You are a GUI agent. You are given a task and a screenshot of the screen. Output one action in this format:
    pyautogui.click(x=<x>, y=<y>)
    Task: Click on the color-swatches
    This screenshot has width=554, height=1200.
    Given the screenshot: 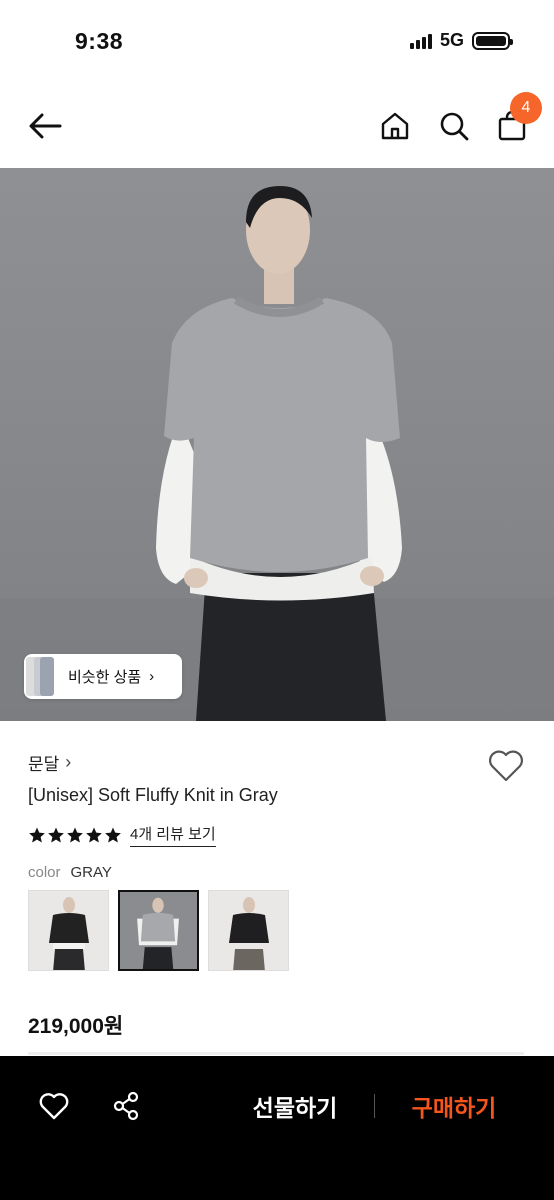 What is the action you would take?
    pyautogui.click(x=158, y=930)
    